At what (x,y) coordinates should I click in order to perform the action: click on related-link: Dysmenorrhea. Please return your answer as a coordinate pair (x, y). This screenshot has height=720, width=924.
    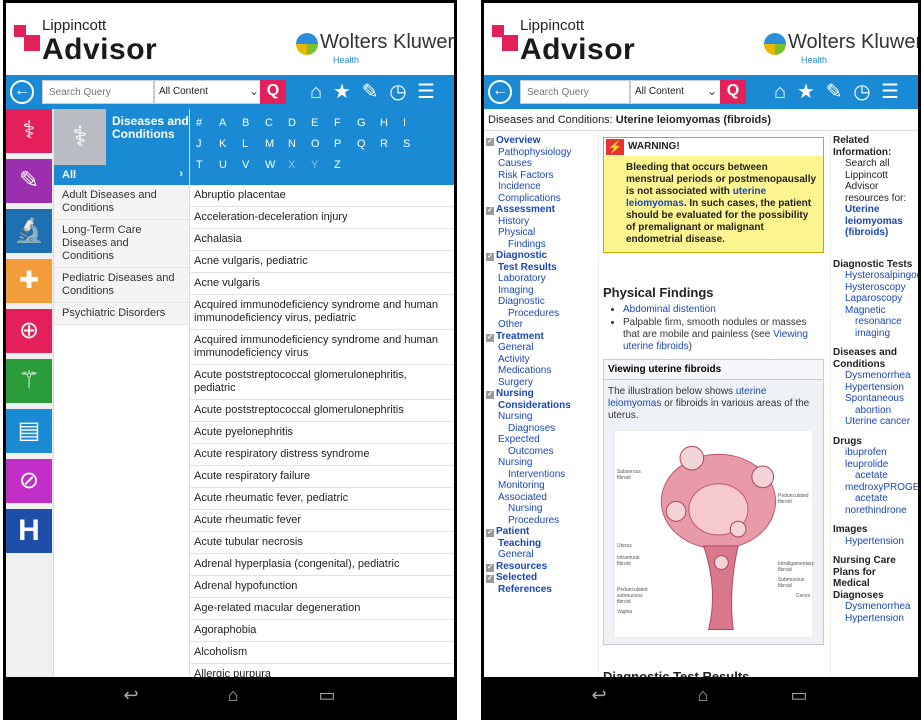
    Looking at the image, I should click on (874, 607).